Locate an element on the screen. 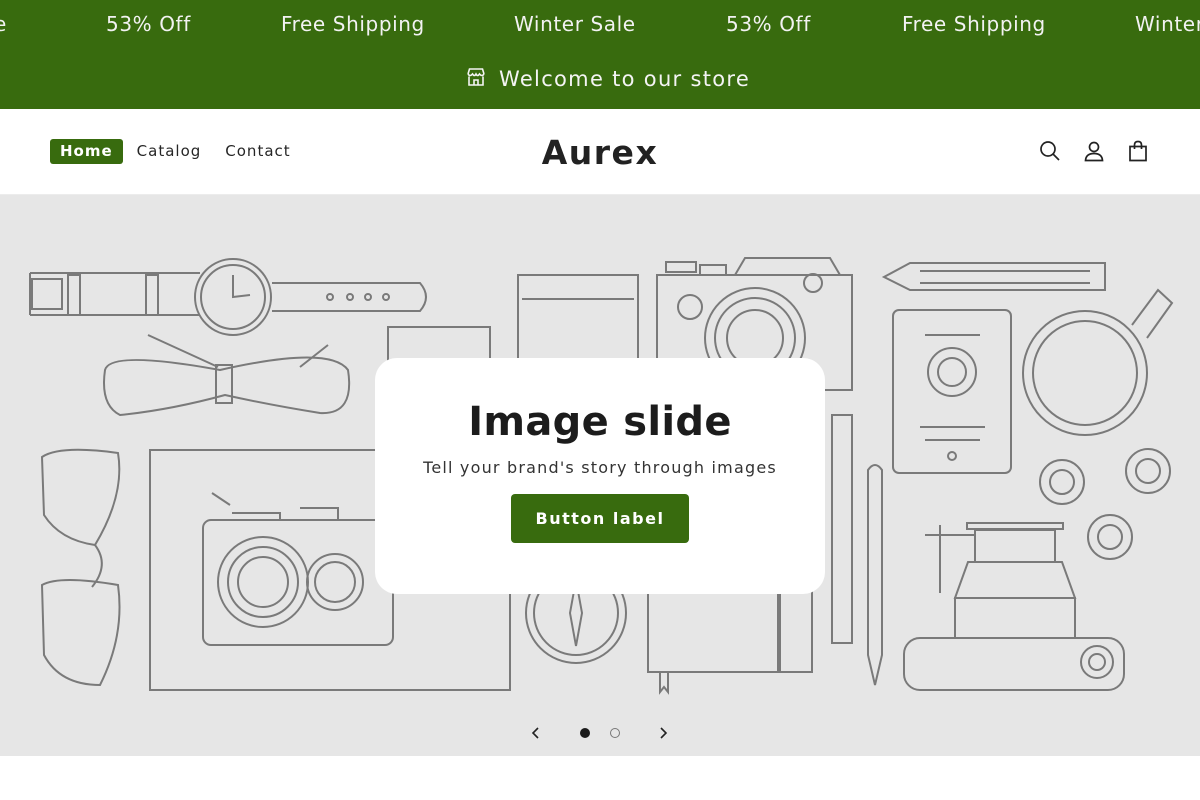 The width and height of the screenshot is (1200, 800). chevron-left-icon is located at coordinates (536, 733).